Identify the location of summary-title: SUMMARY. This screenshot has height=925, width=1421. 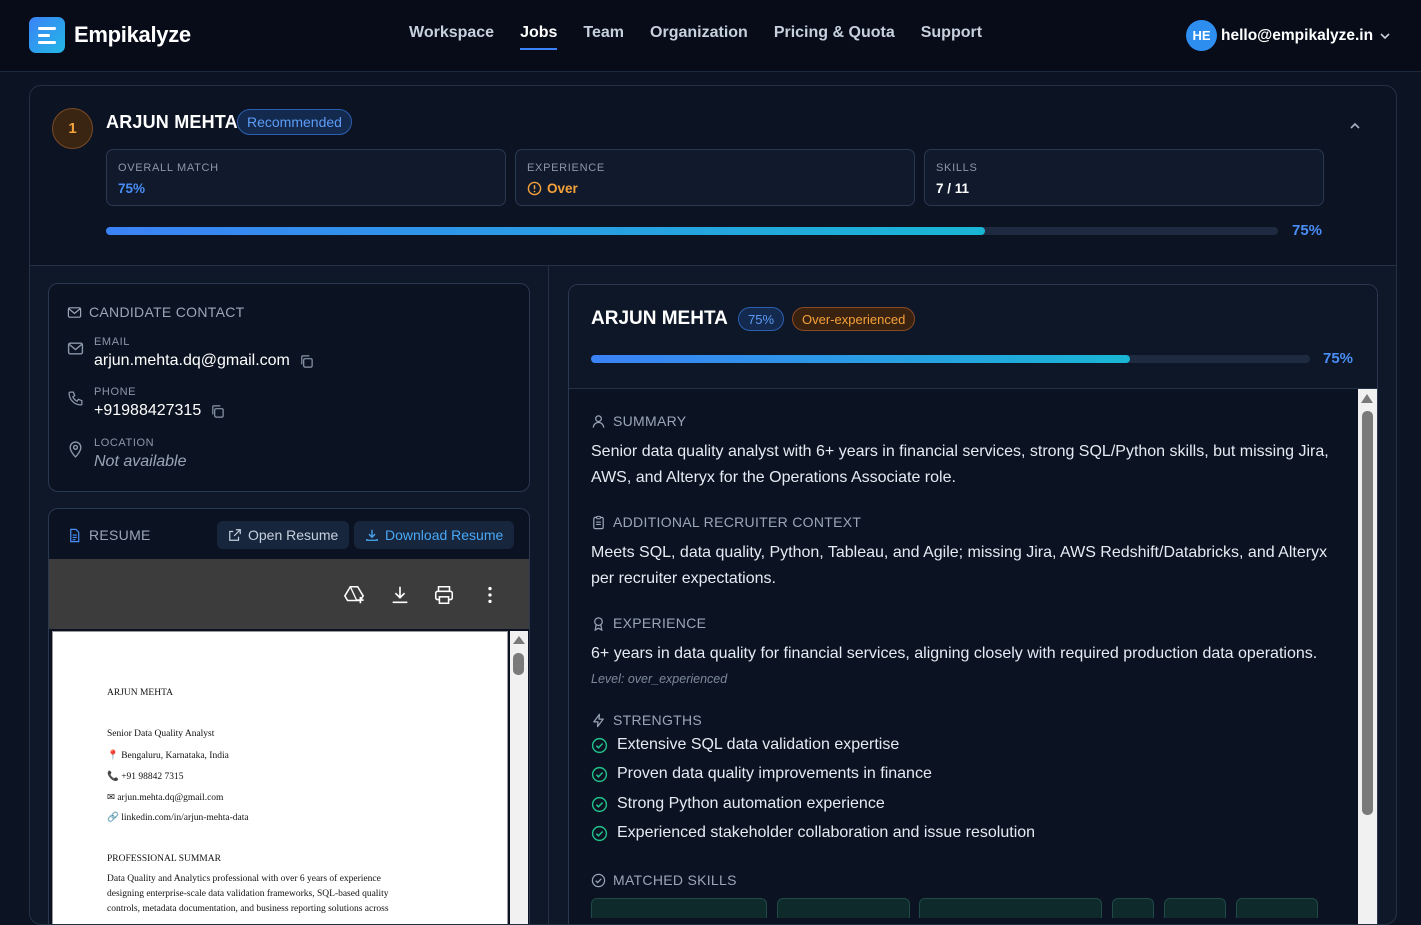
(638, 421).